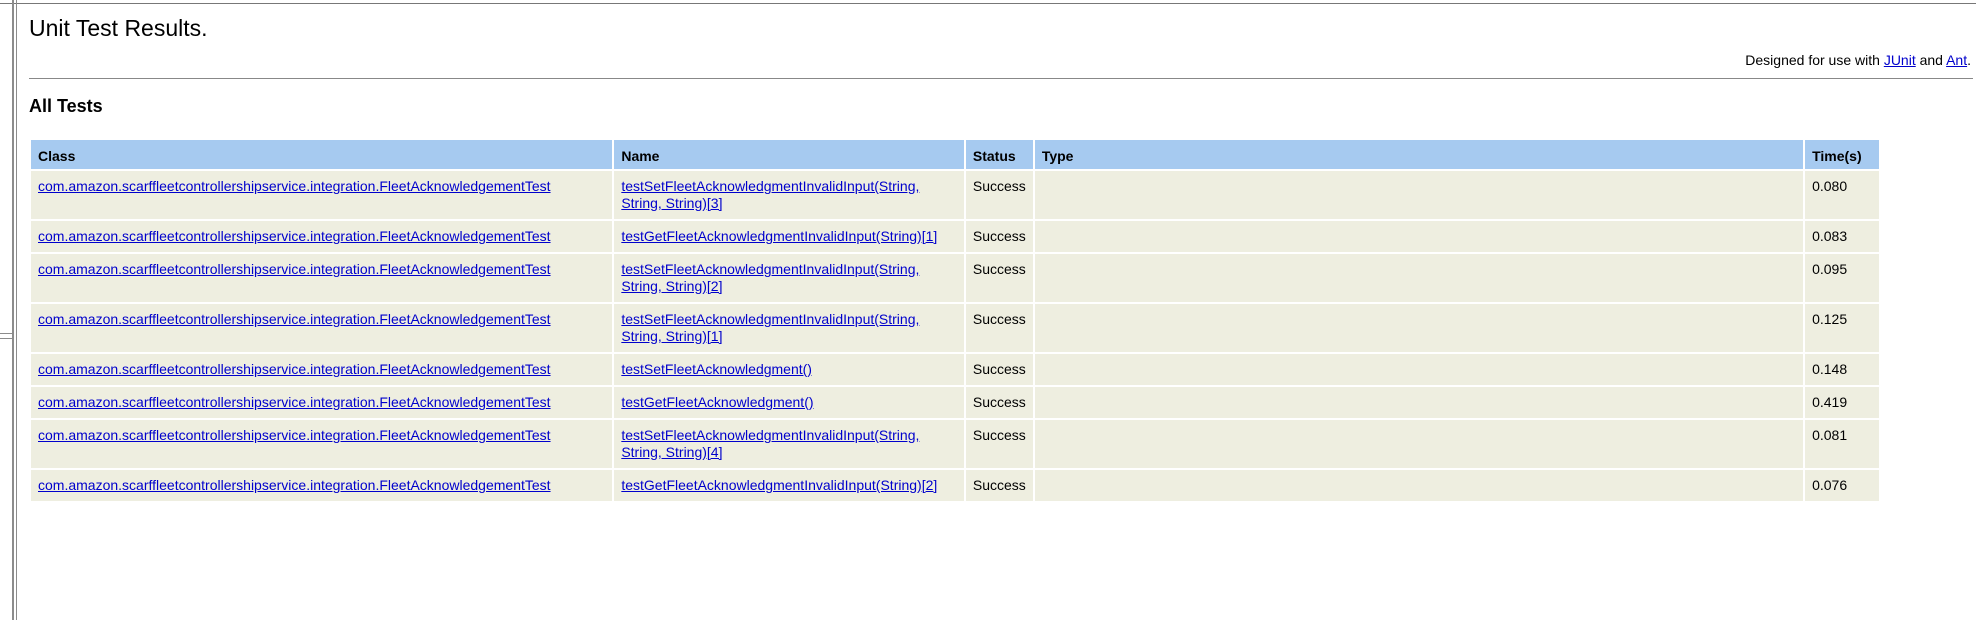 This screenshot has height=620, width=1976. Describe the element at coordinates (1842, 485) in the screenshot. I see `time-cell: 0.076` at that location.